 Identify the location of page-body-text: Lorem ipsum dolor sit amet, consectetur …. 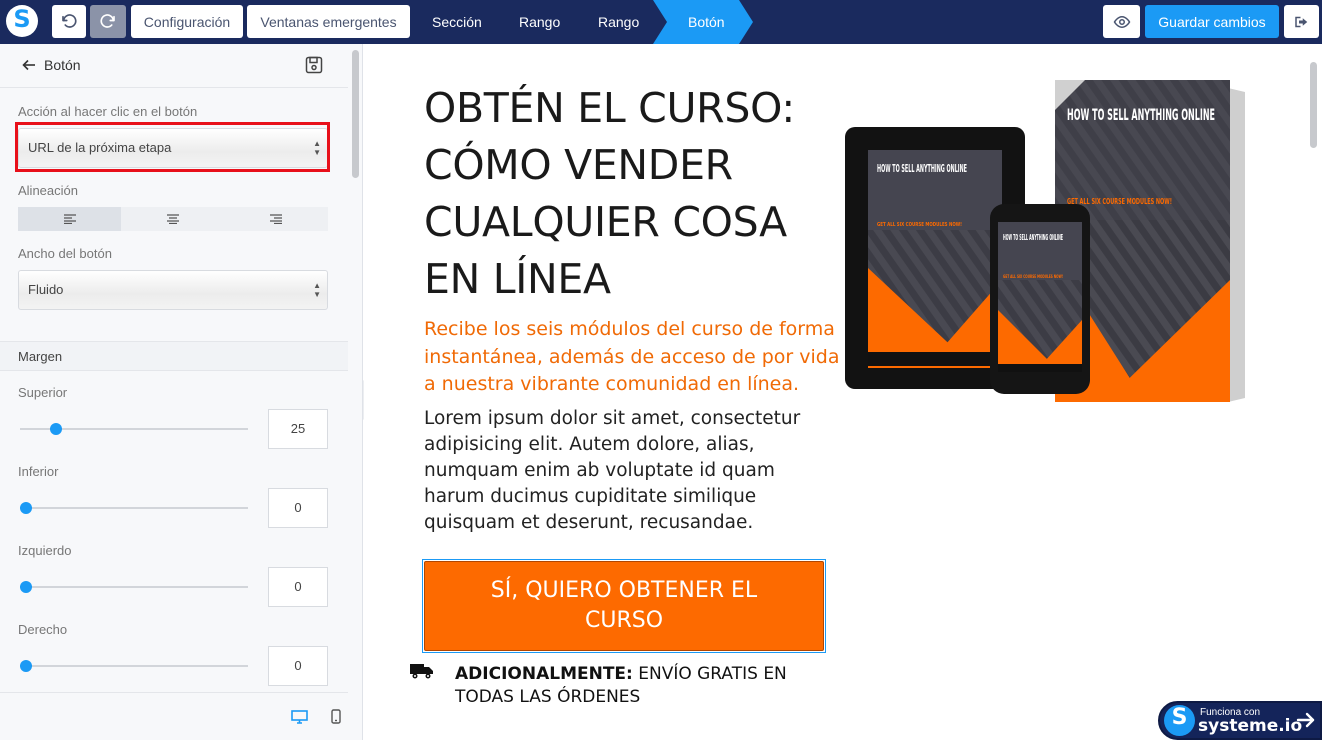
(629, 471).